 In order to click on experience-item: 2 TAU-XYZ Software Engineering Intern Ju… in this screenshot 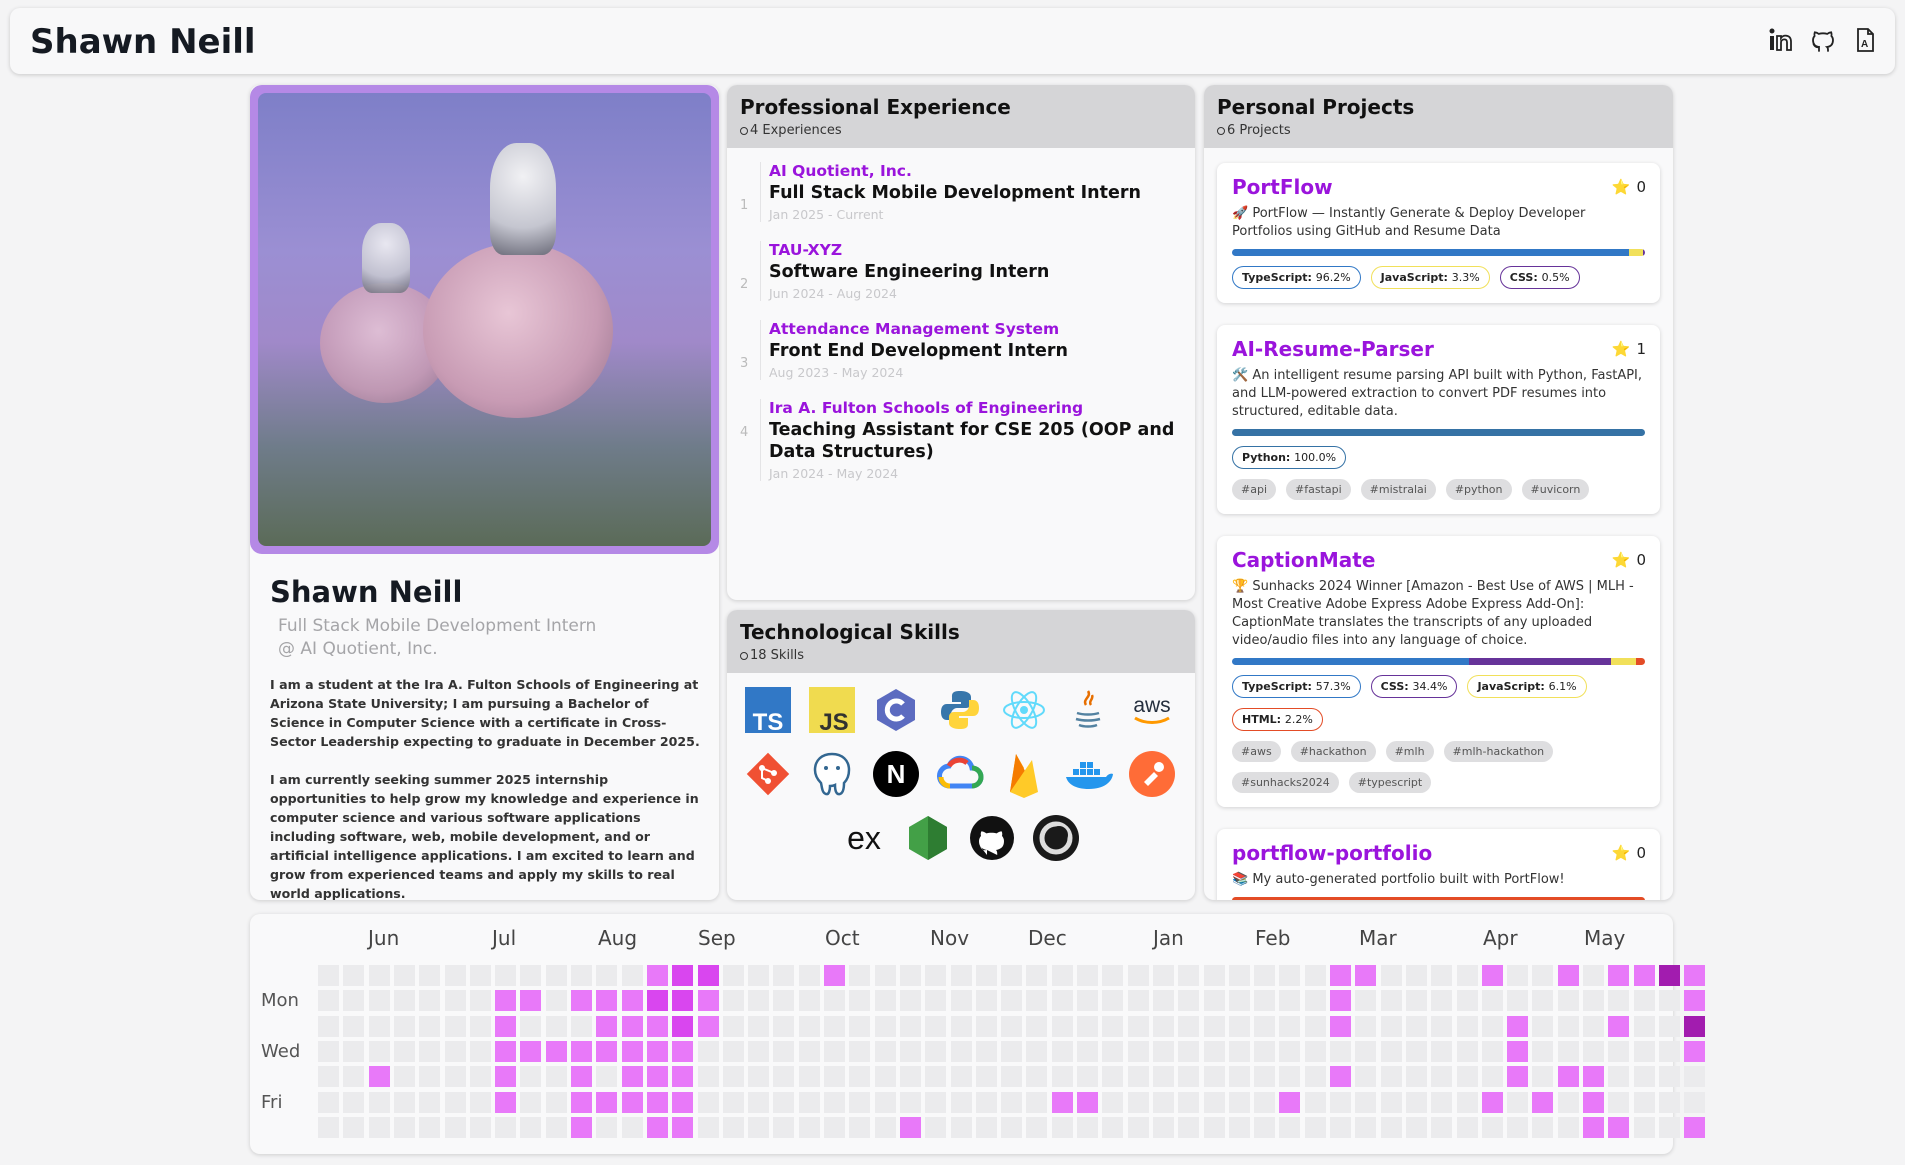, I will do `click(958, 271)`.